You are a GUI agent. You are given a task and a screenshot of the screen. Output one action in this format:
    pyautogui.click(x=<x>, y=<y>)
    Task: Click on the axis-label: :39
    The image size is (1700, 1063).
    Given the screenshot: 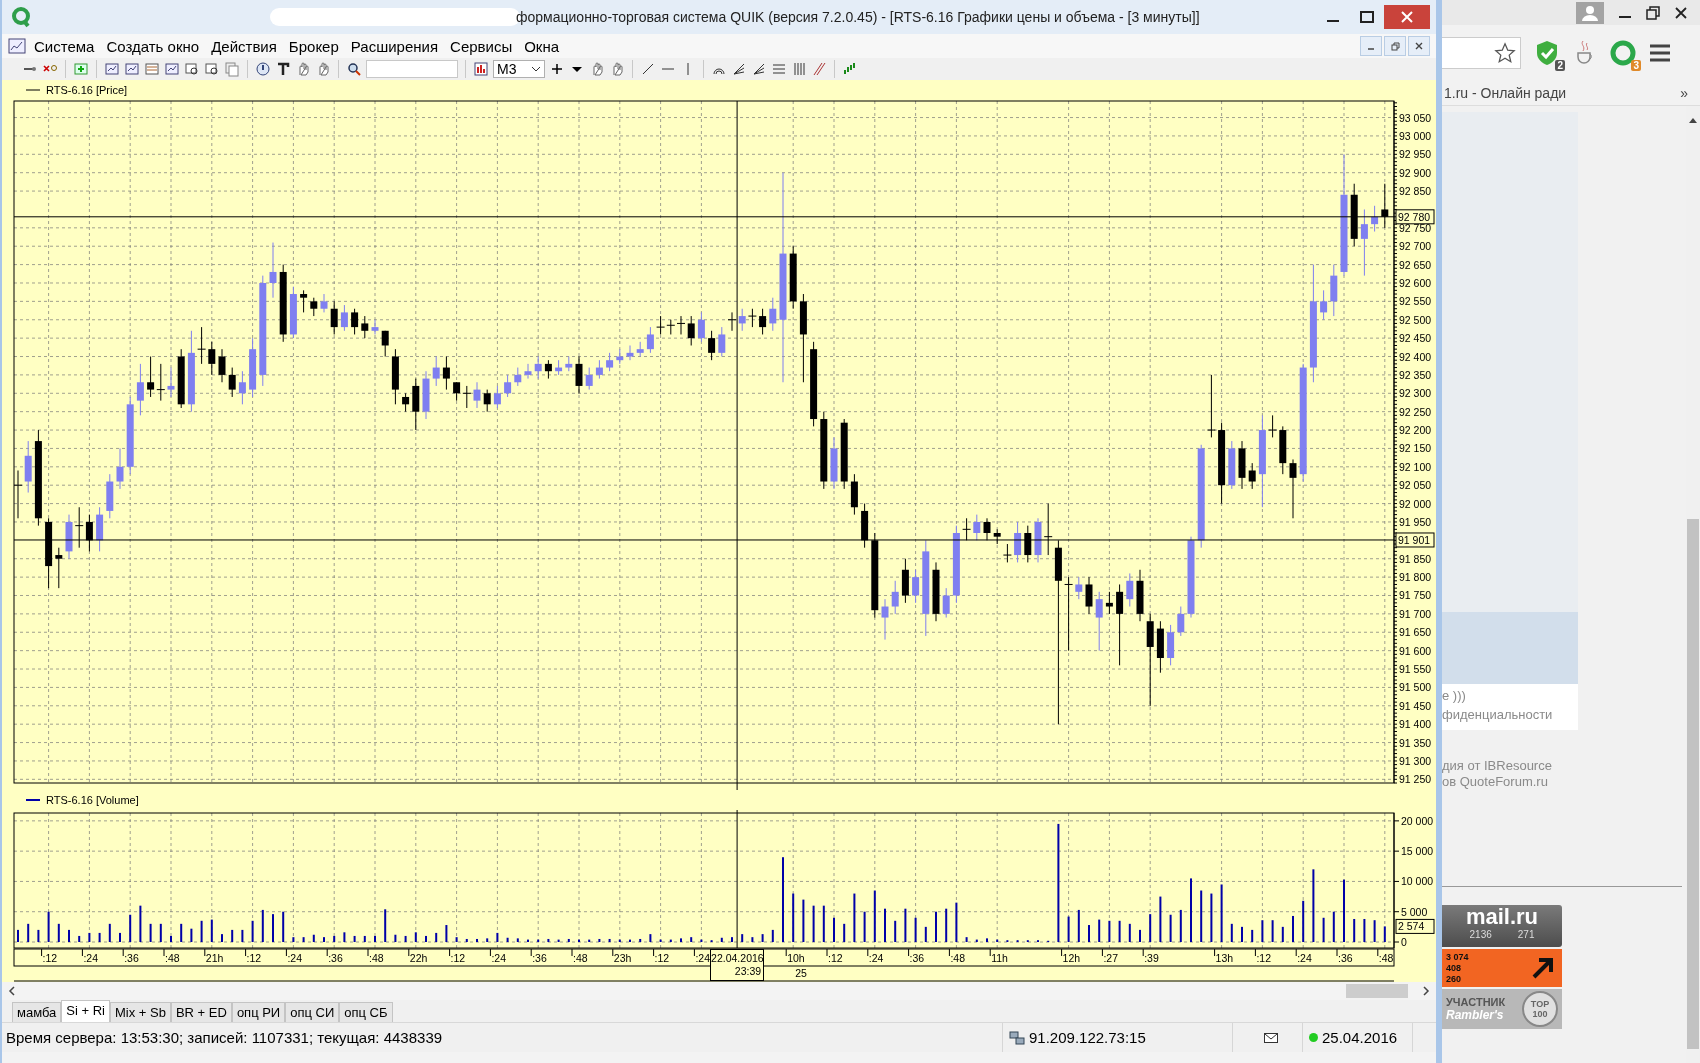 What is the action you would take?
    pyautogui.click(x=1151, y=958)
    